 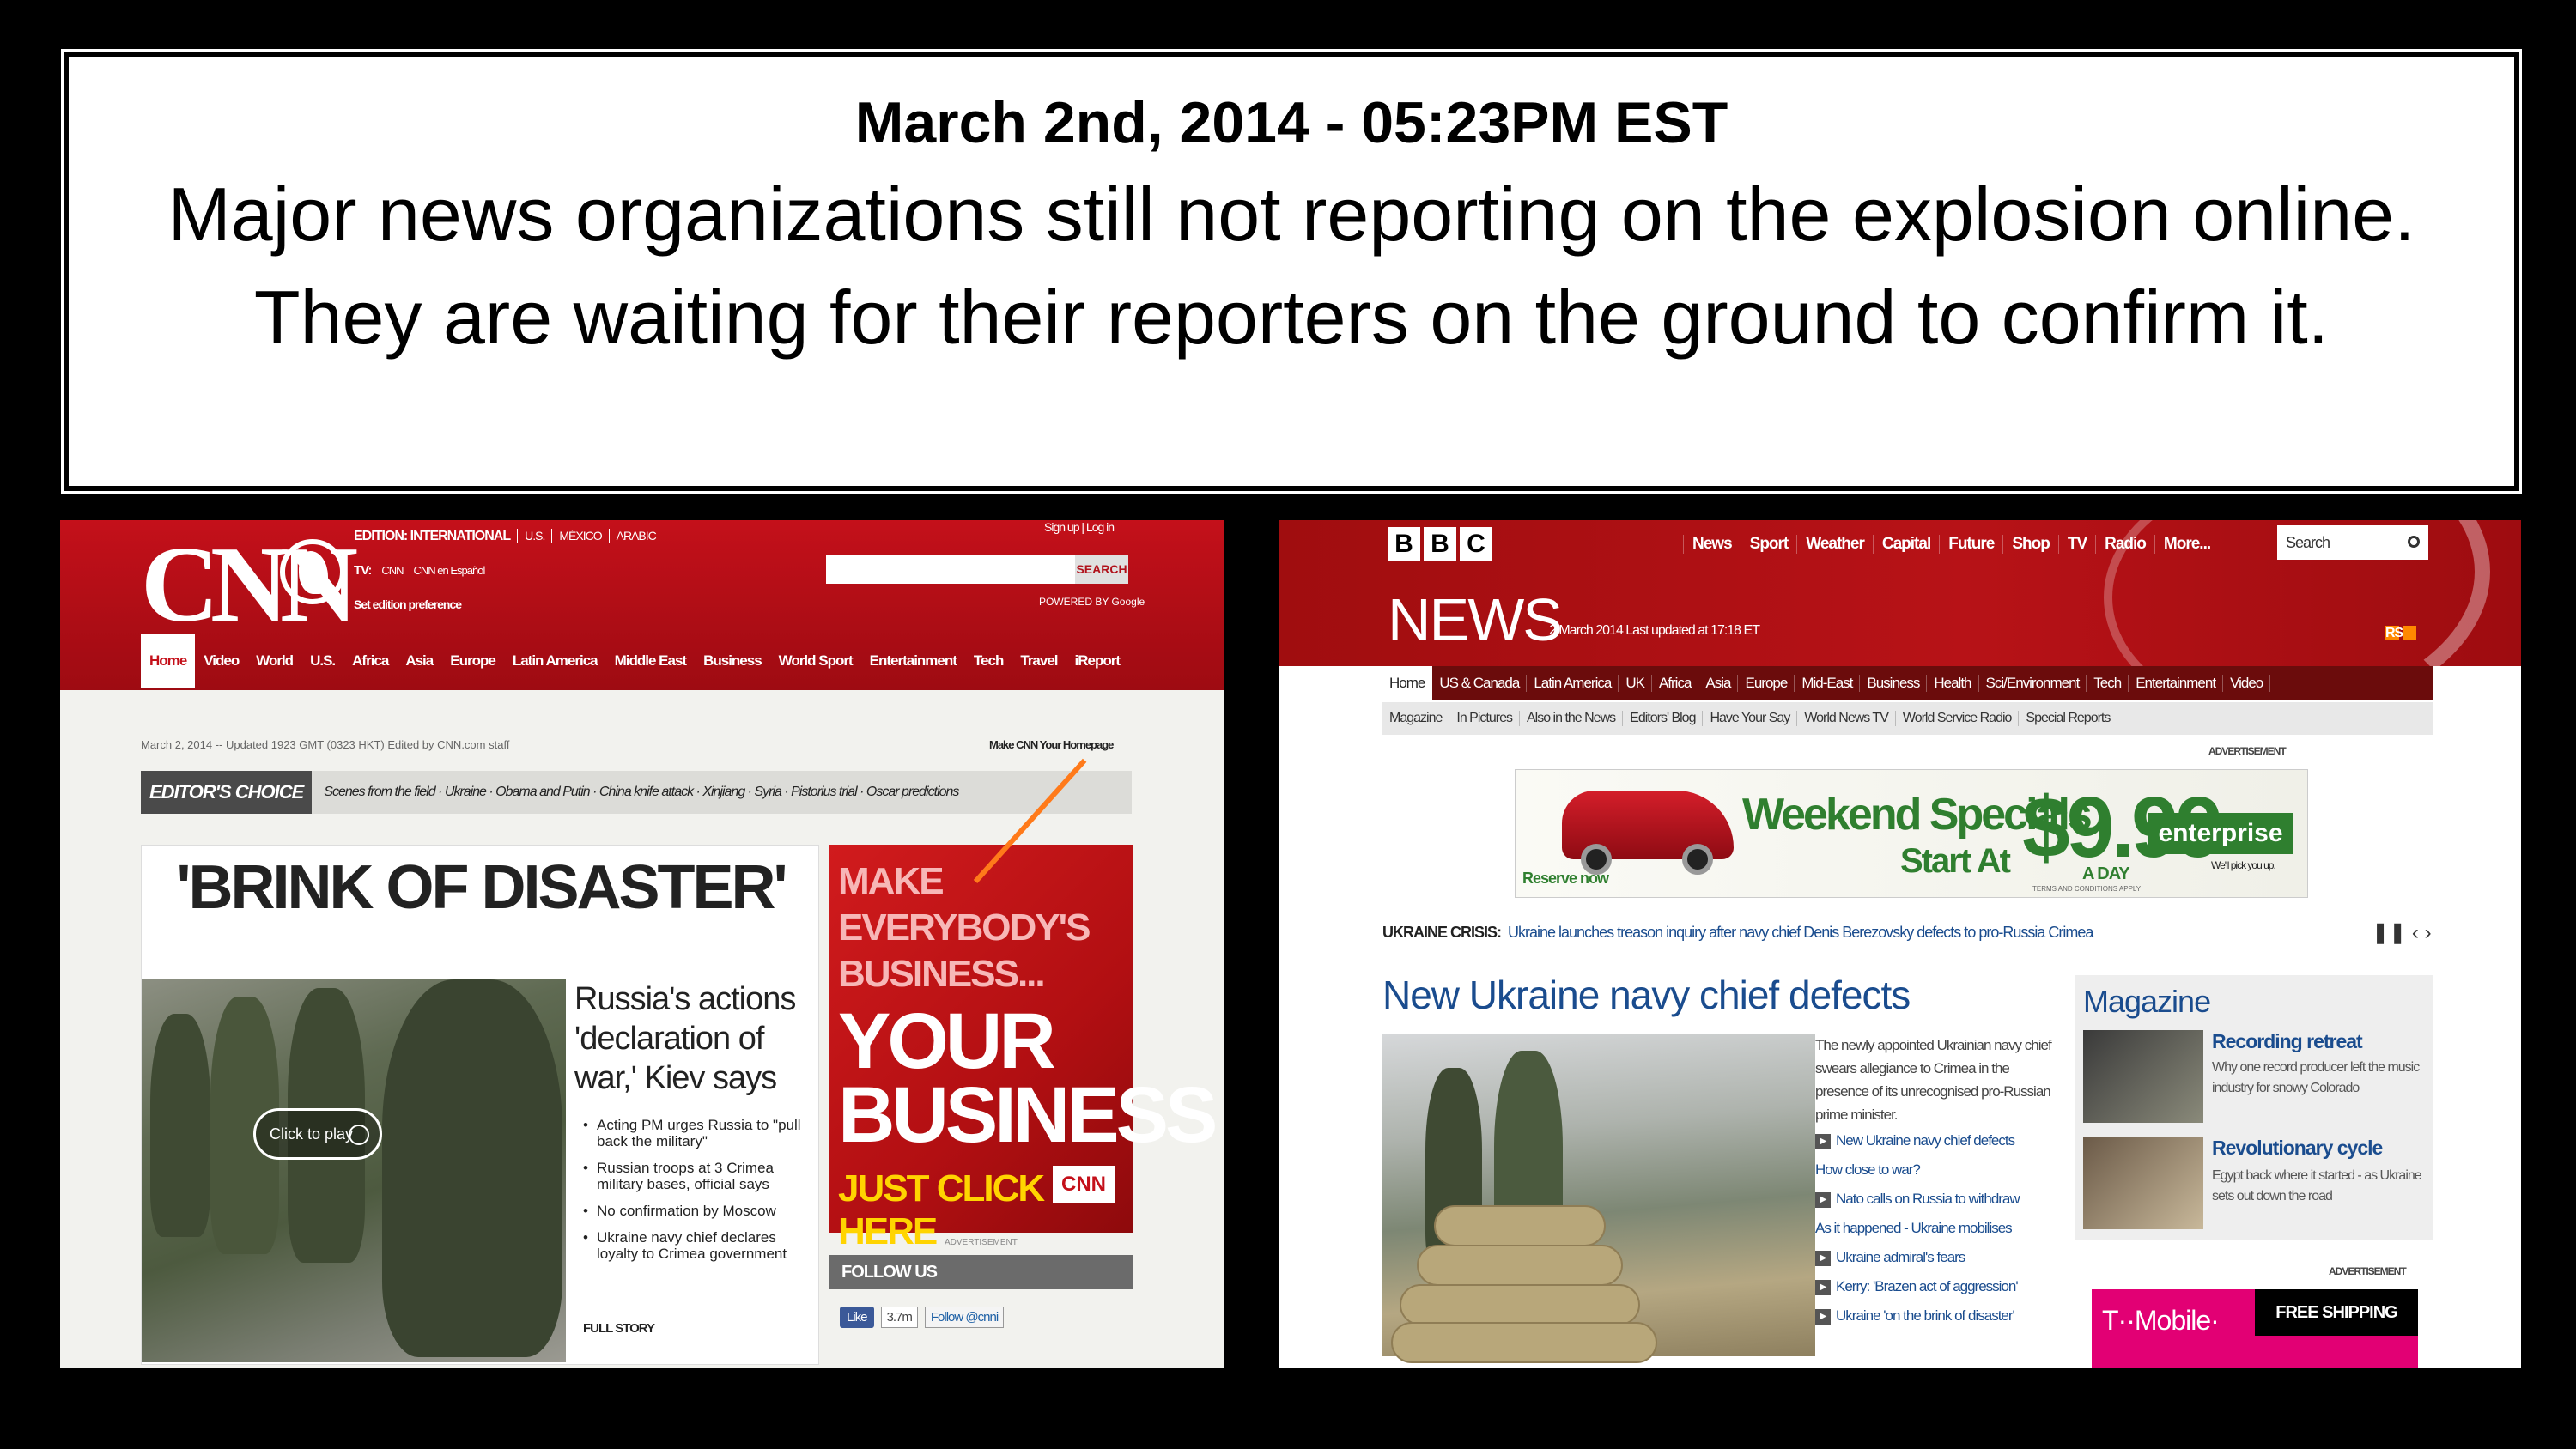 What do you see at coordinates (2030, 544) in the screenshot?
I see `topnav-shop: Shop` at bounding box center [2030, 544].